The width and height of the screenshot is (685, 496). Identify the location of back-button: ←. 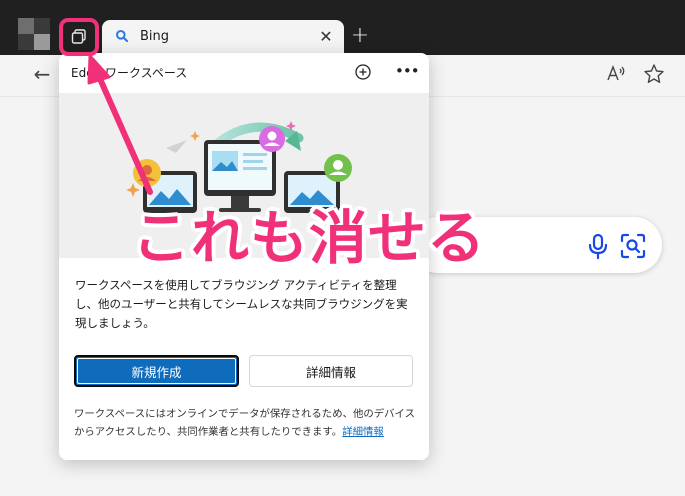
(42, 74).